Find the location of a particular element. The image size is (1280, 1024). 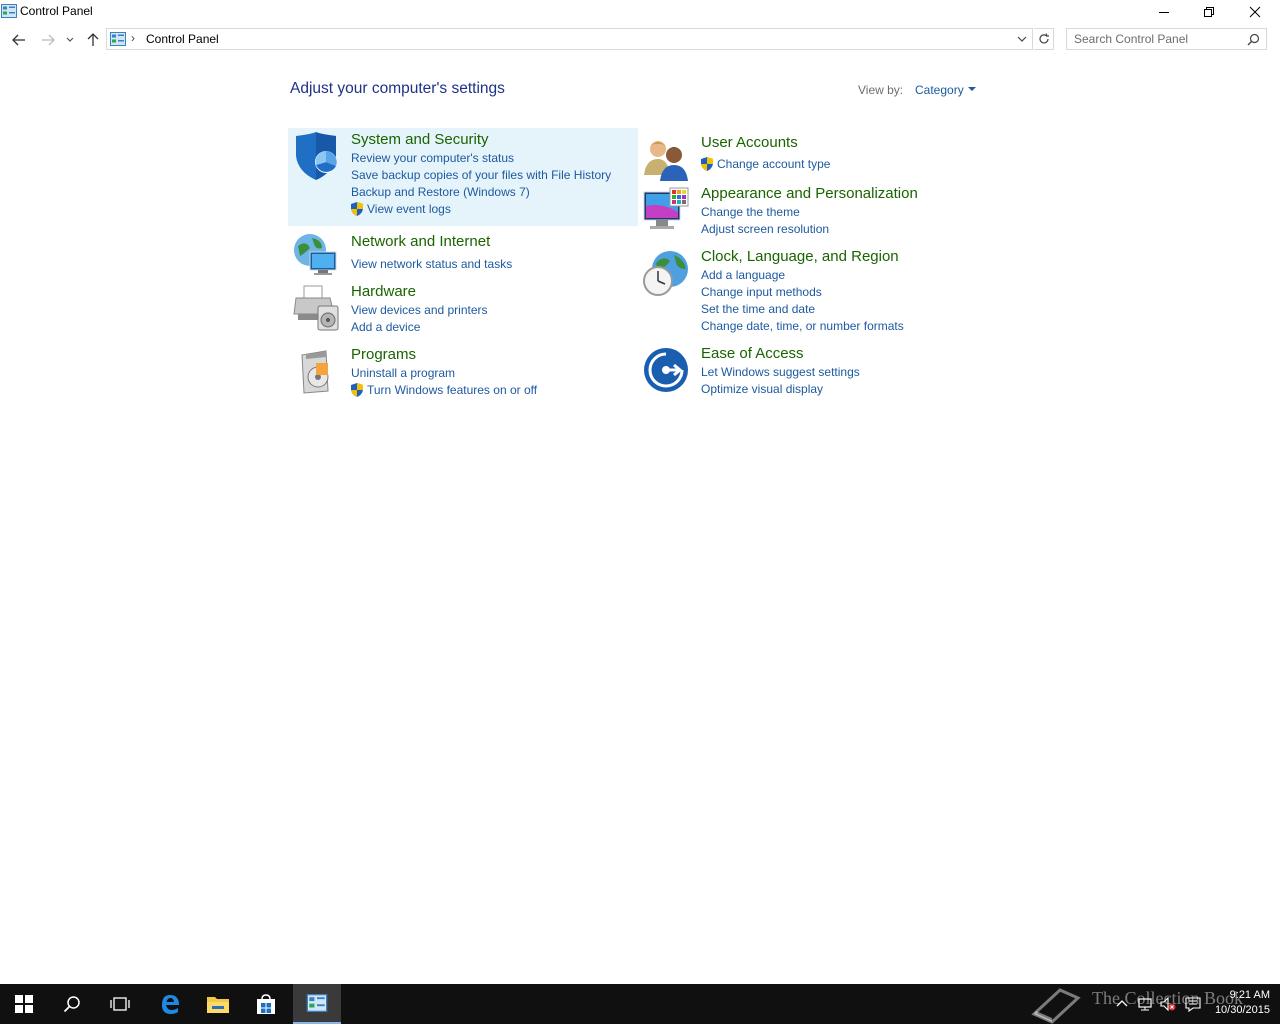

view-by-label: View by: is located at coordinates (881, 90).